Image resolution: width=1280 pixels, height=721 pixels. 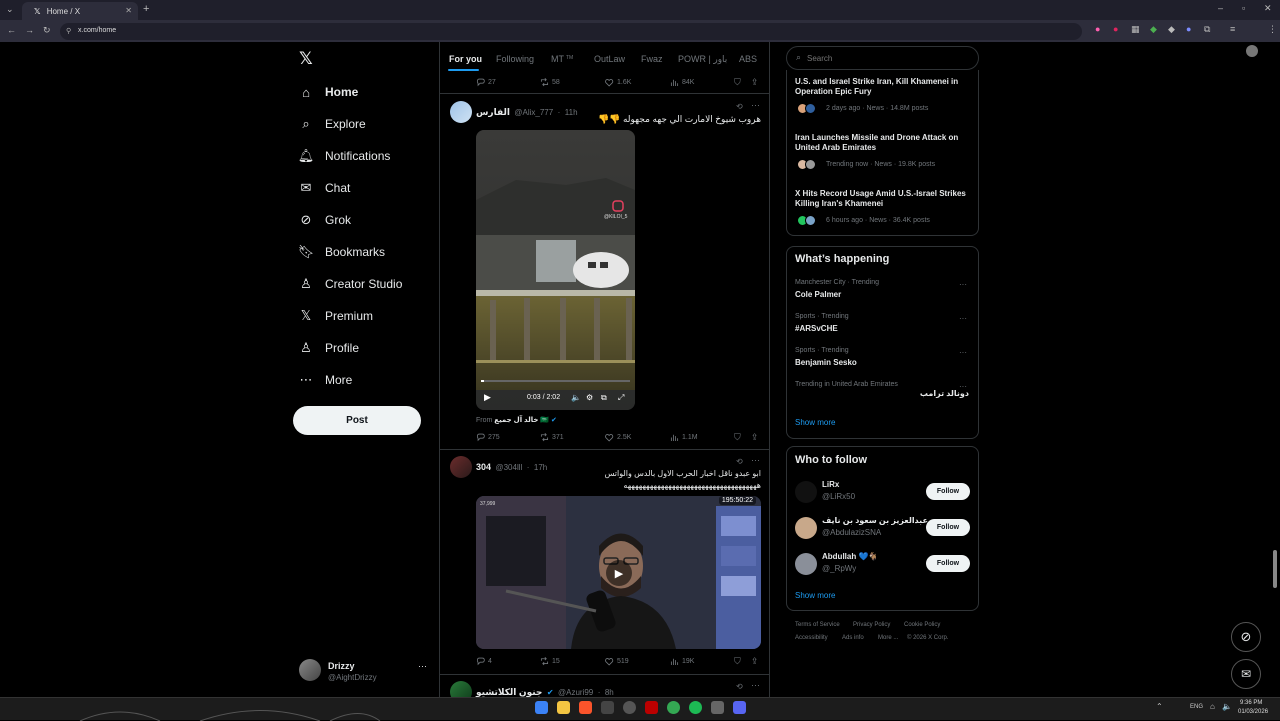 I want to click on timeline-tab: Fwaz, so click(x=652, y=59).